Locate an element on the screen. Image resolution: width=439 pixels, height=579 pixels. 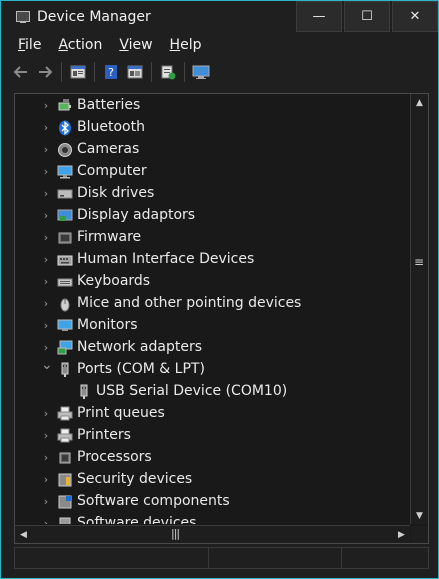
tree-item-label: Computer is located at coordinates (112, 171).